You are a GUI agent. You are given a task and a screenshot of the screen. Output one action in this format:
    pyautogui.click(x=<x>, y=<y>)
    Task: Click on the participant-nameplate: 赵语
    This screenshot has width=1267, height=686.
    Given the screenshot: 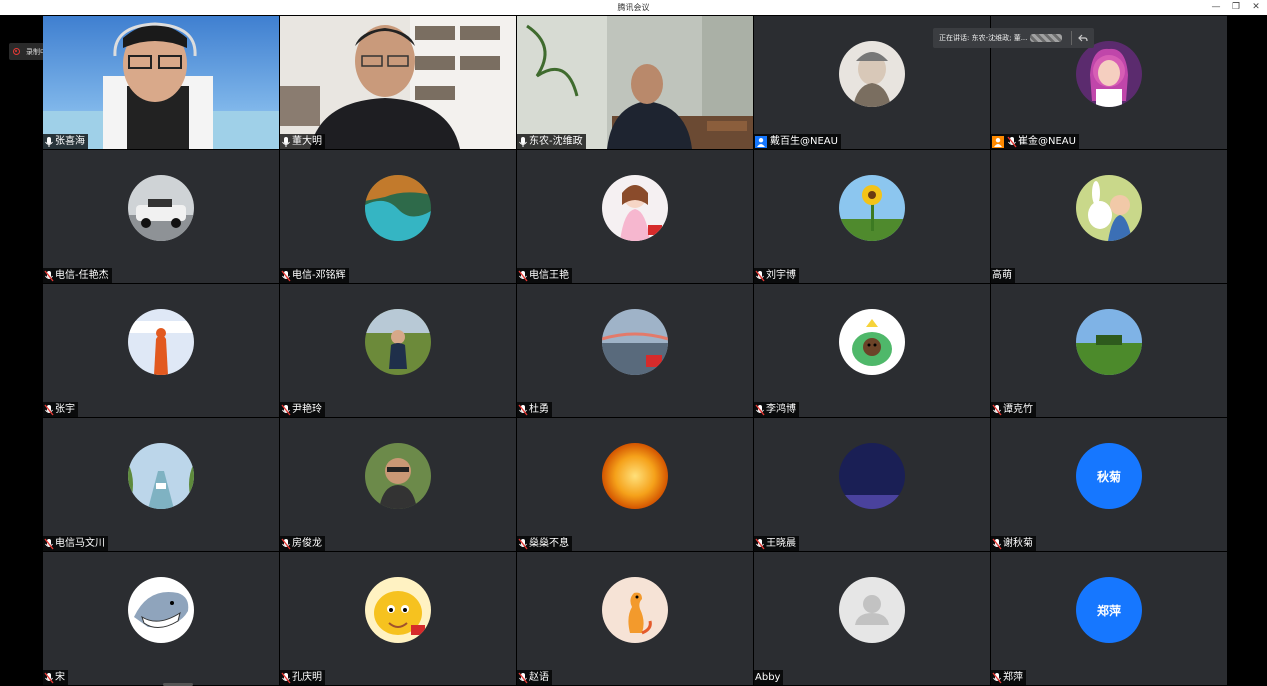 What is the action you would take?
    pyautogui.click(x=534, y=677)
    